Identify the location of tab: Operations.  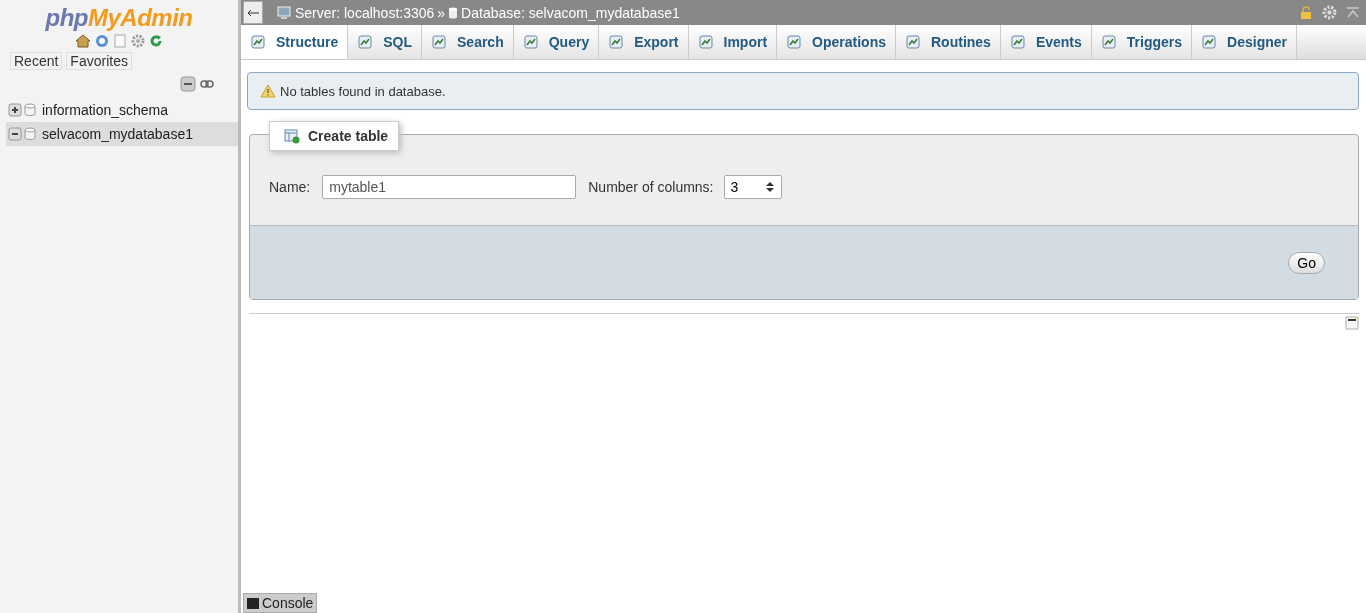
(836, 42).